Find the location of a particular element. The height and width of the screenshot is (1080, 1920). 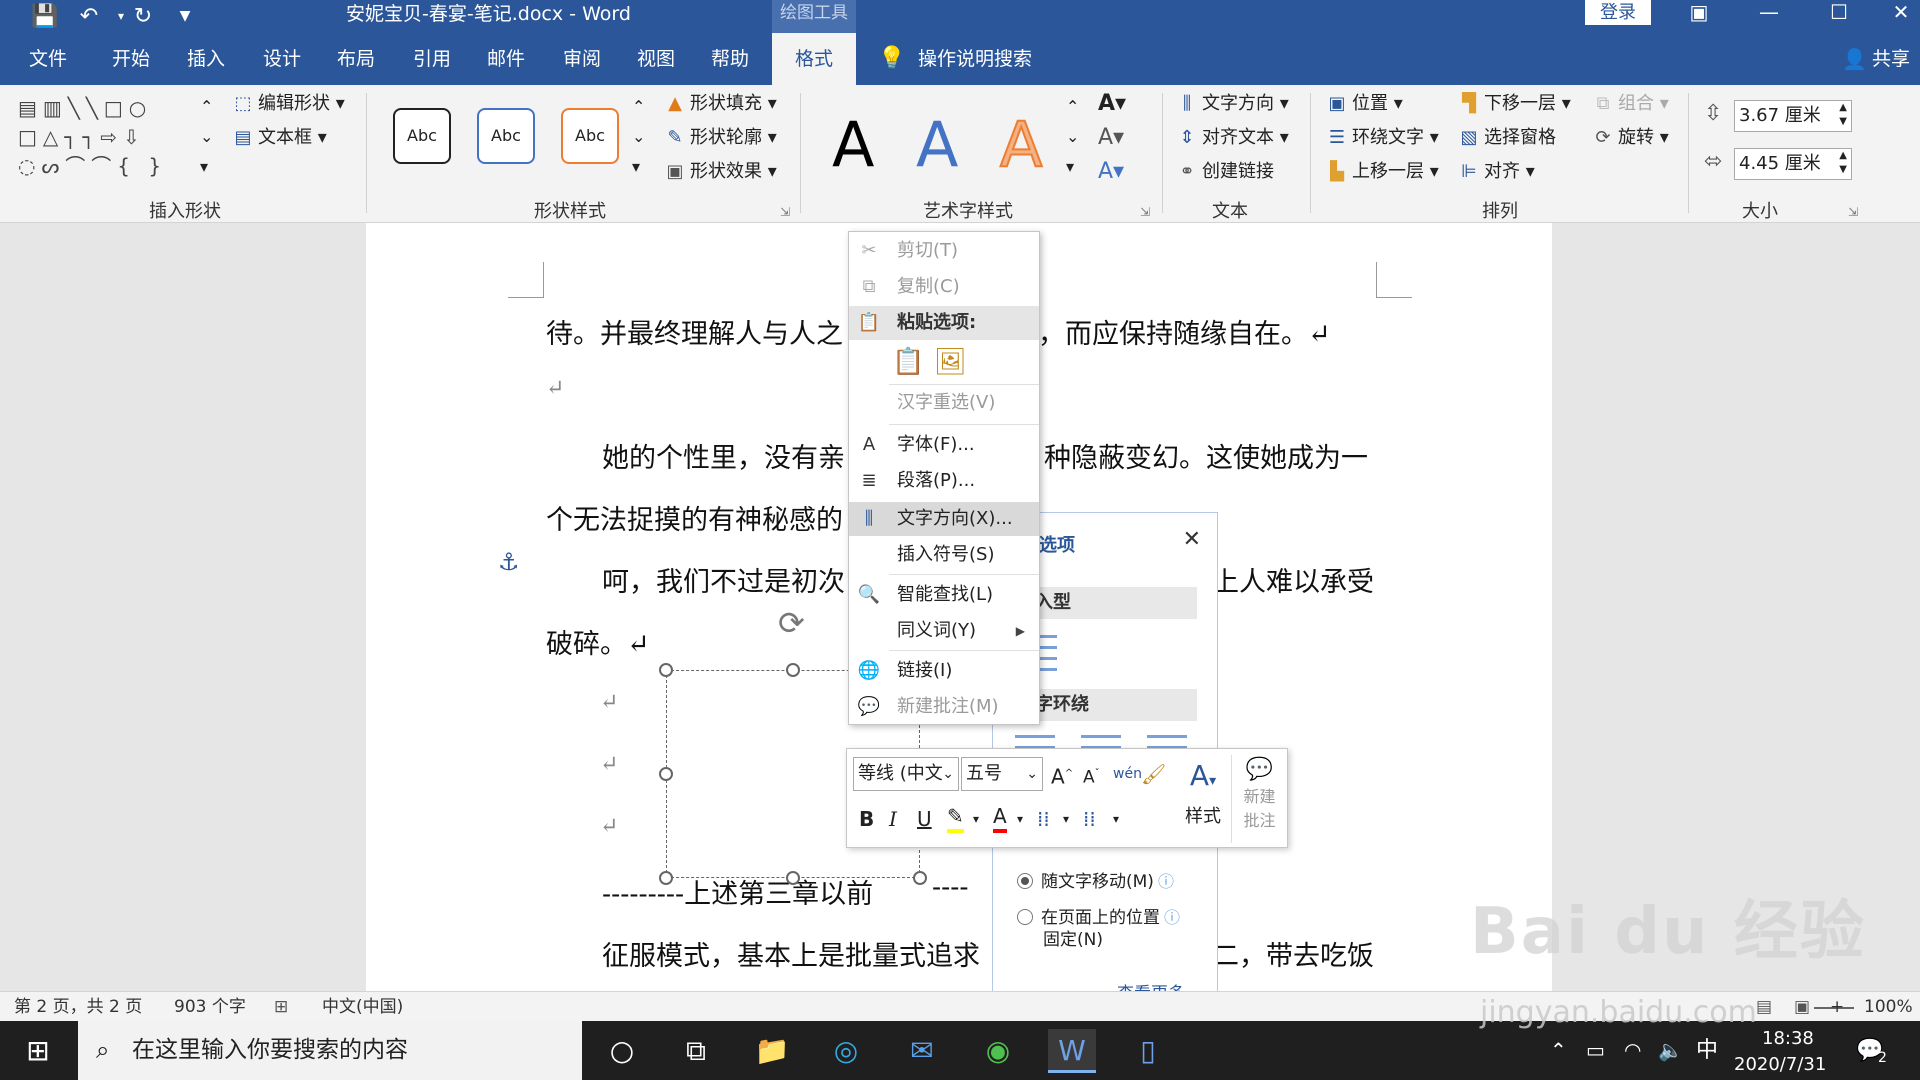

doc-line: 呵，我们不过是初次 is located at coordinates (723, 579).